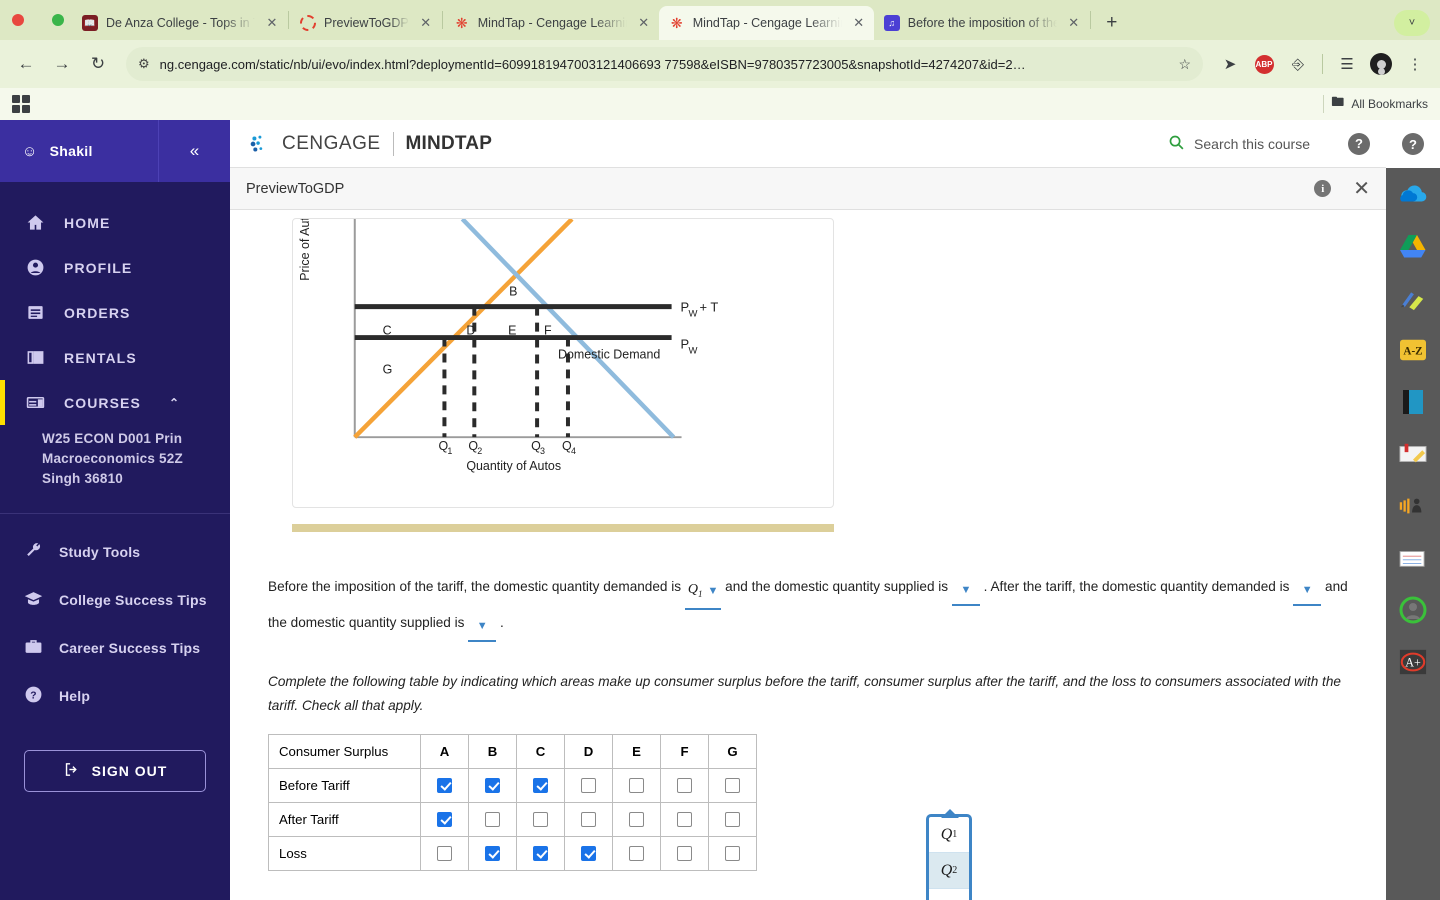  What do you see at coordinates (703, 593) in the screenshot?
I see `dropdown-qty-demanded-before: Q1 ▼` at bounding box center [703, 593].